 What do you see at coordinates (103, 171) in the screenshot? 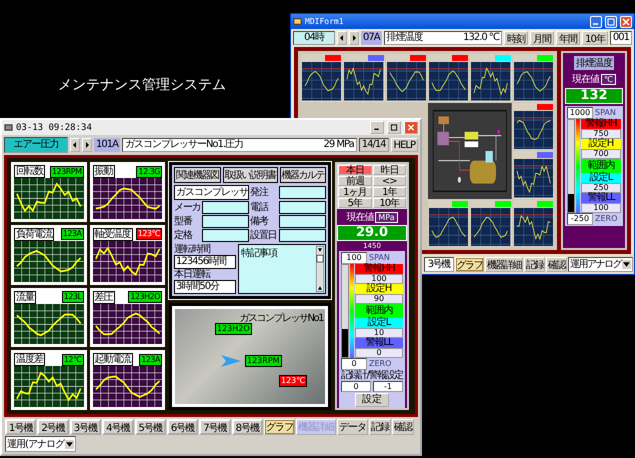
I see `sensor-label: 振動` at bounding box center [103, 171].